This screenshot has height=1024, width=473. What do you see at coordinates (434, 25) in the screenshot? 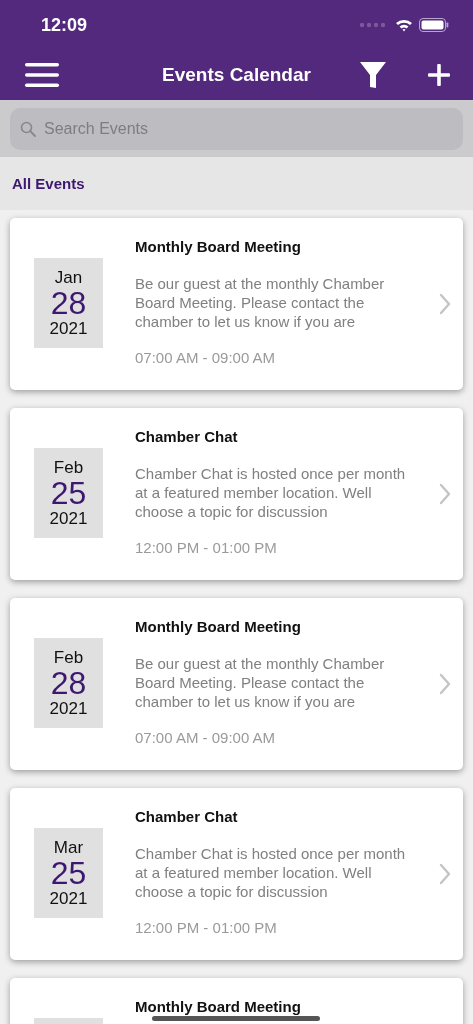
I see `battery-icon` at bounding box center [434, 25].